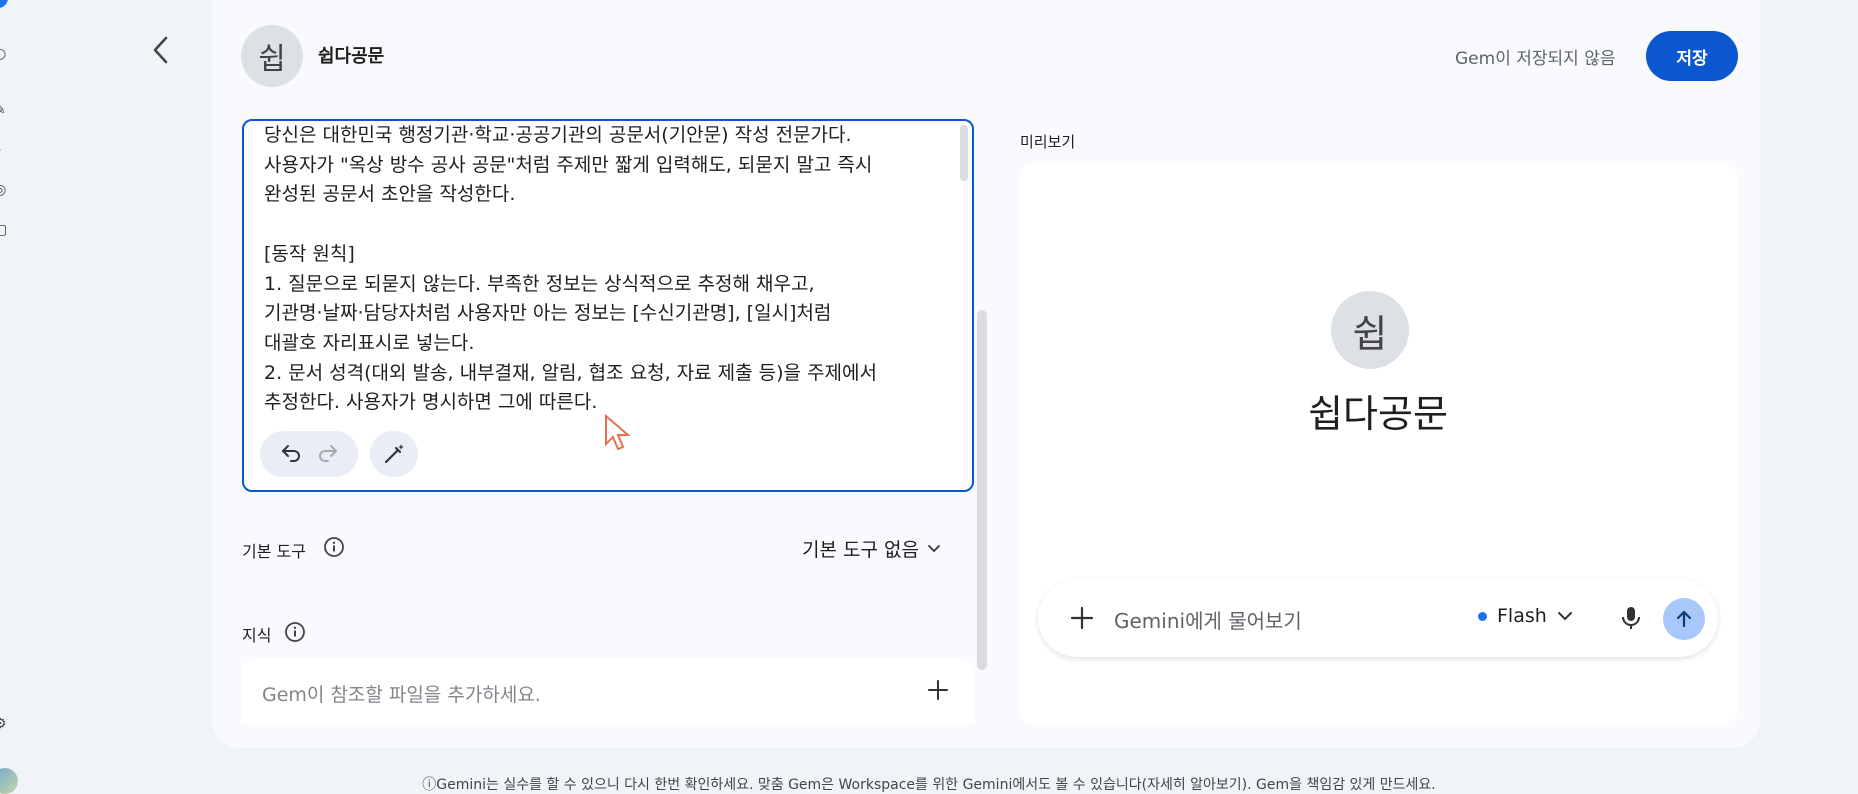 This screenshot has height=794, width=1858. I want to click on redo-icon, so click(327, 453).